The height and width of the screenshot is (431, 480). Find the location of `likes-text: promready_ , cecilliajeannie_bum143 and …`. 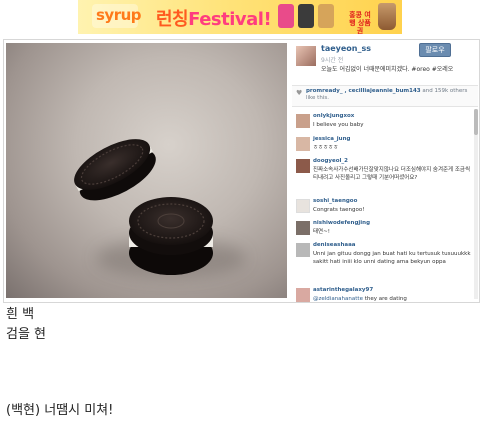

likes-text: promready_ , cecilliajeannie_bum143 and … is located at coordinates (390, 95).